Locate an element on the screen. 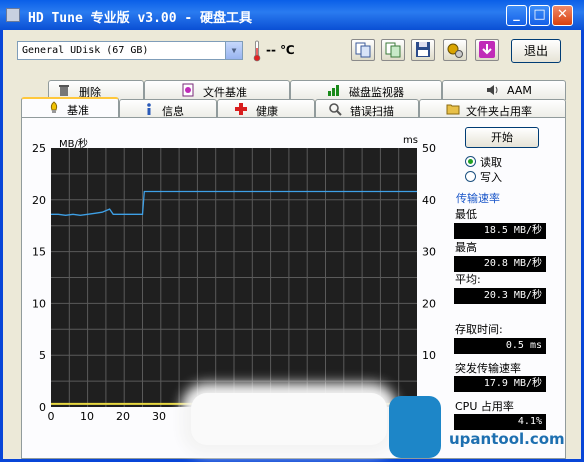  y-tick-left: 5 is located at coordinates (42, 355).